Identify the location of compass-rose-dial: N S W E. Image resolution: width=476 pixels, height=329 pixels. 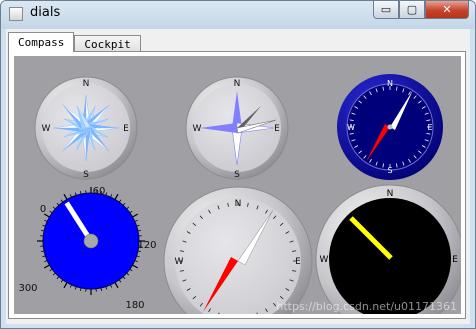
(86, 128).